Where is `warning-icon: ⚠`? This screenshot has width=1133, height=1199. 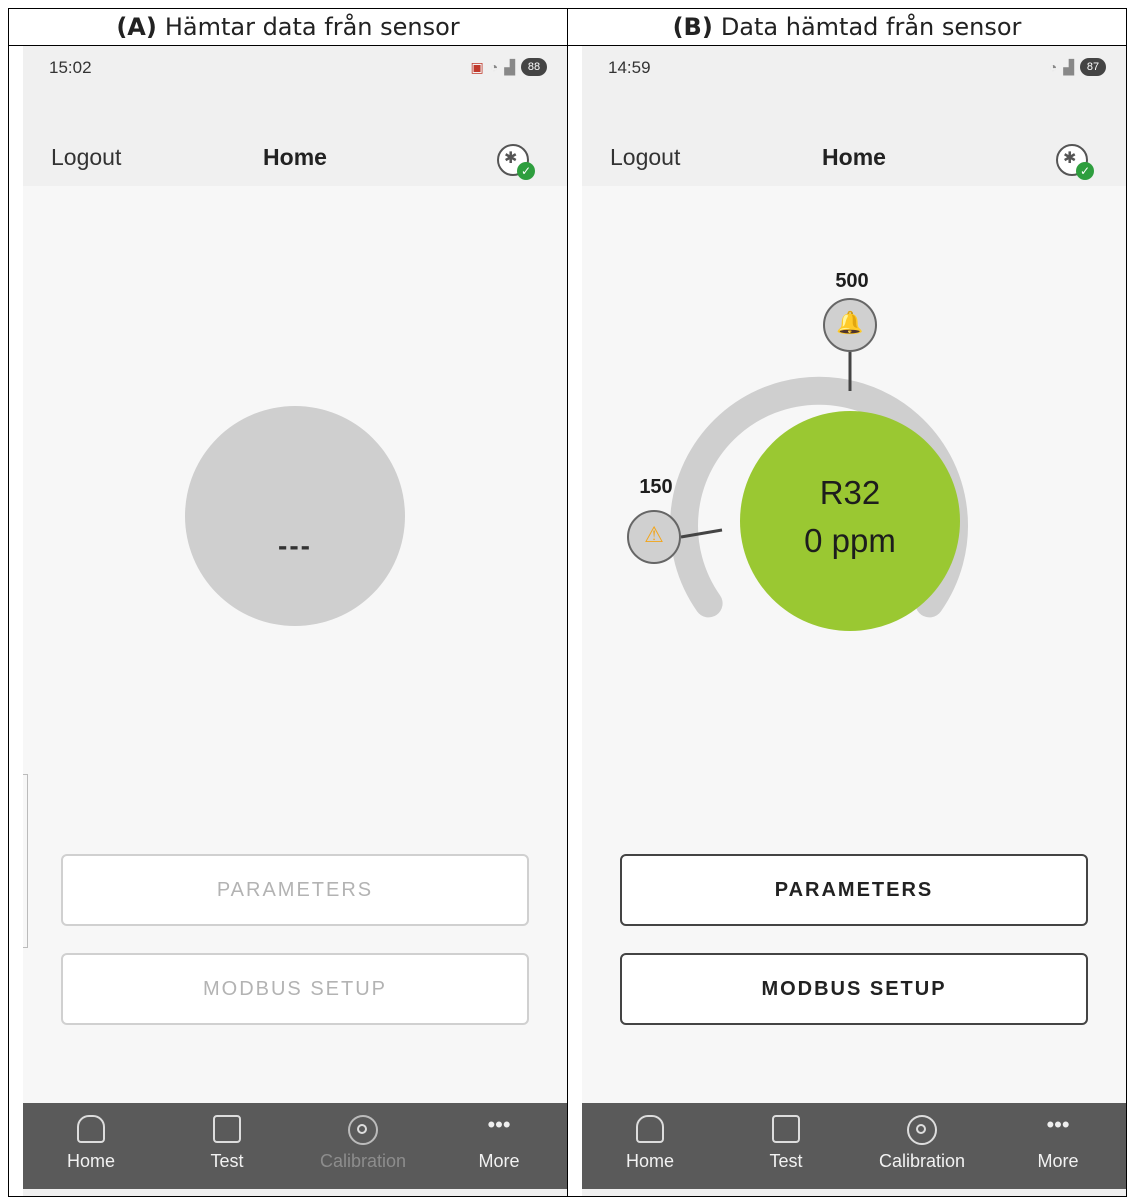
warning-icon: ⚠ is located at coordinates (654, 534).